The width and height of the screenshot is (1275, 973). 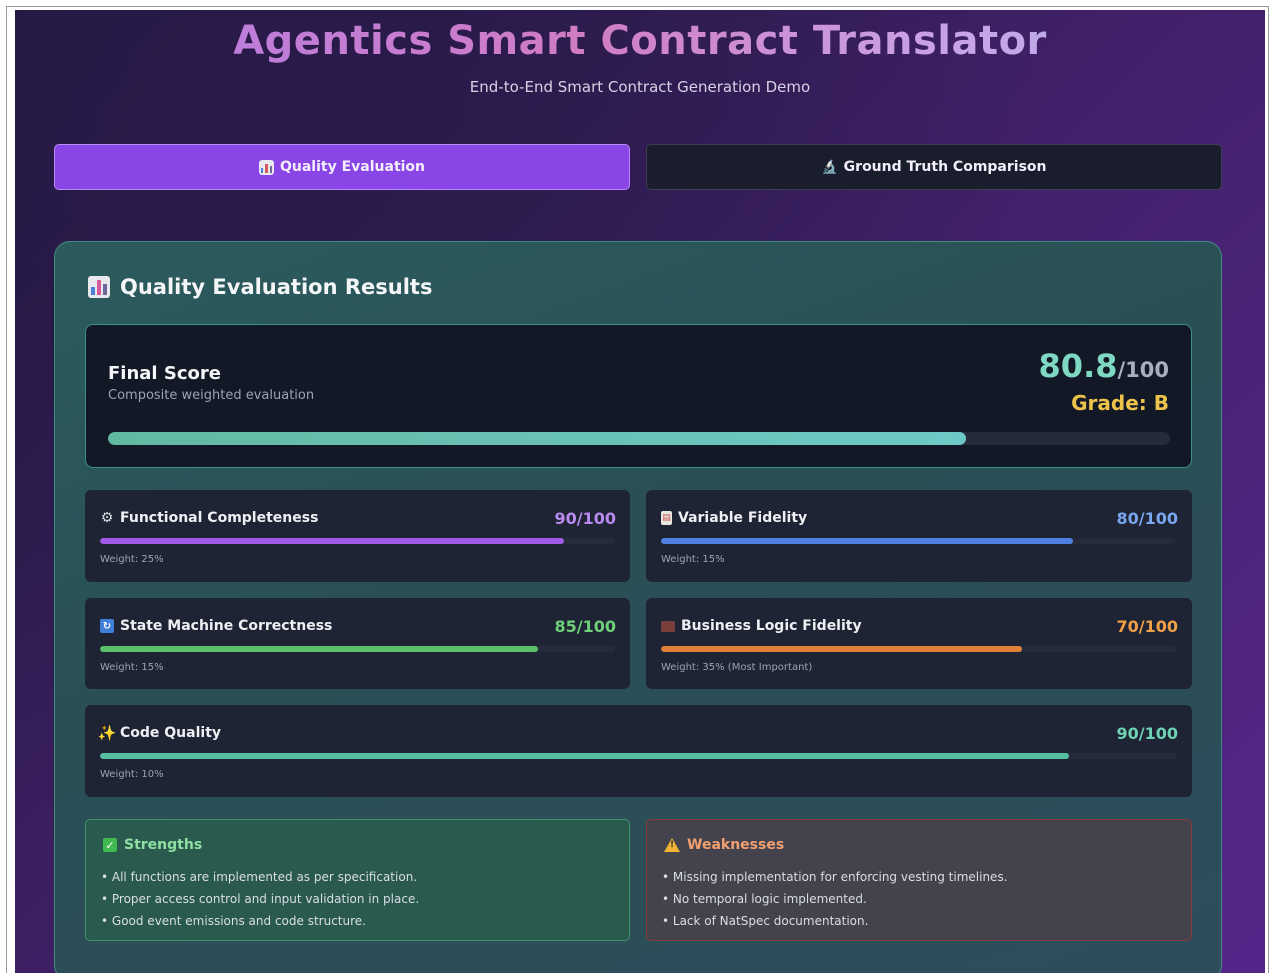 I want to click on final-score-sub: Composite weighted evaluation, so click(x=211, y=395).